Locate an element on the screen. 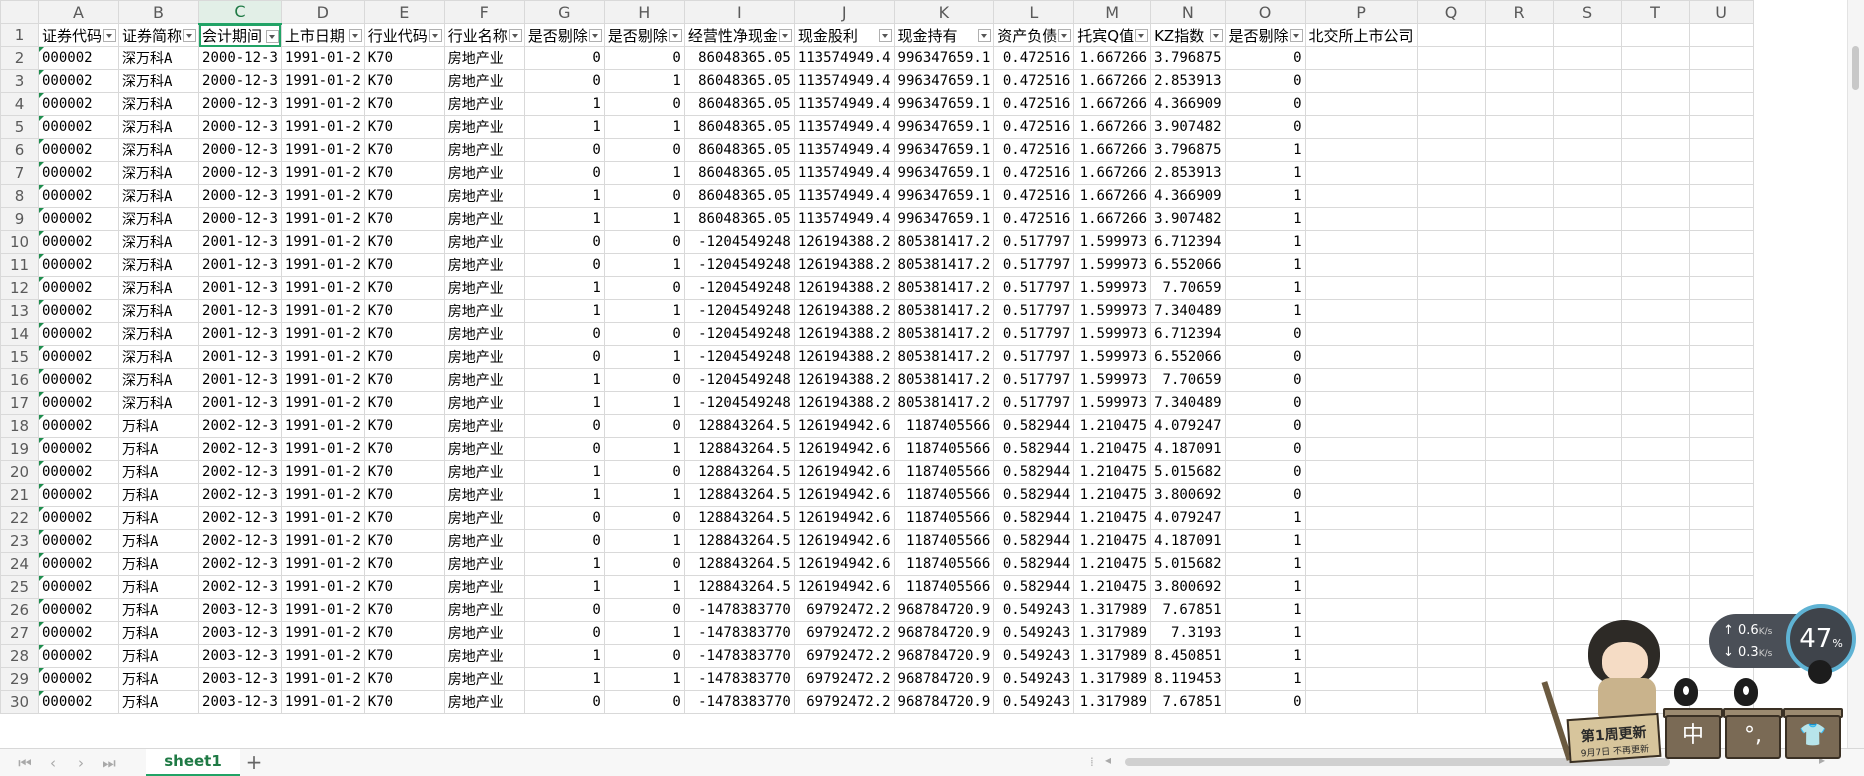 The height and width of the screenshot is (776, 1864). column-header: Q is located at coordinates (1451, 12).